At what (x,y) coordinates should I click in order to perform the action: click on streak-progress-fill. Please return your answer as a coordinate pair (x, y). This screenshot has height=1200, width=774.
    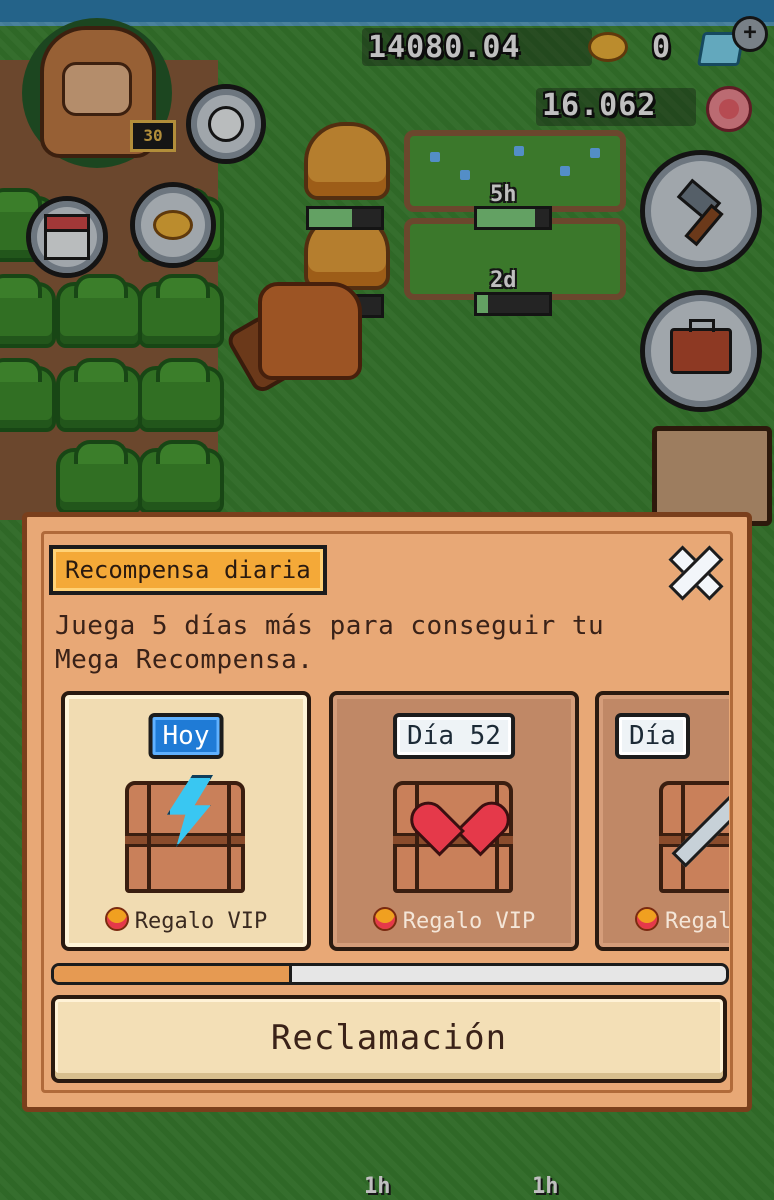
    Looking at the image, I should click on (173, 974).